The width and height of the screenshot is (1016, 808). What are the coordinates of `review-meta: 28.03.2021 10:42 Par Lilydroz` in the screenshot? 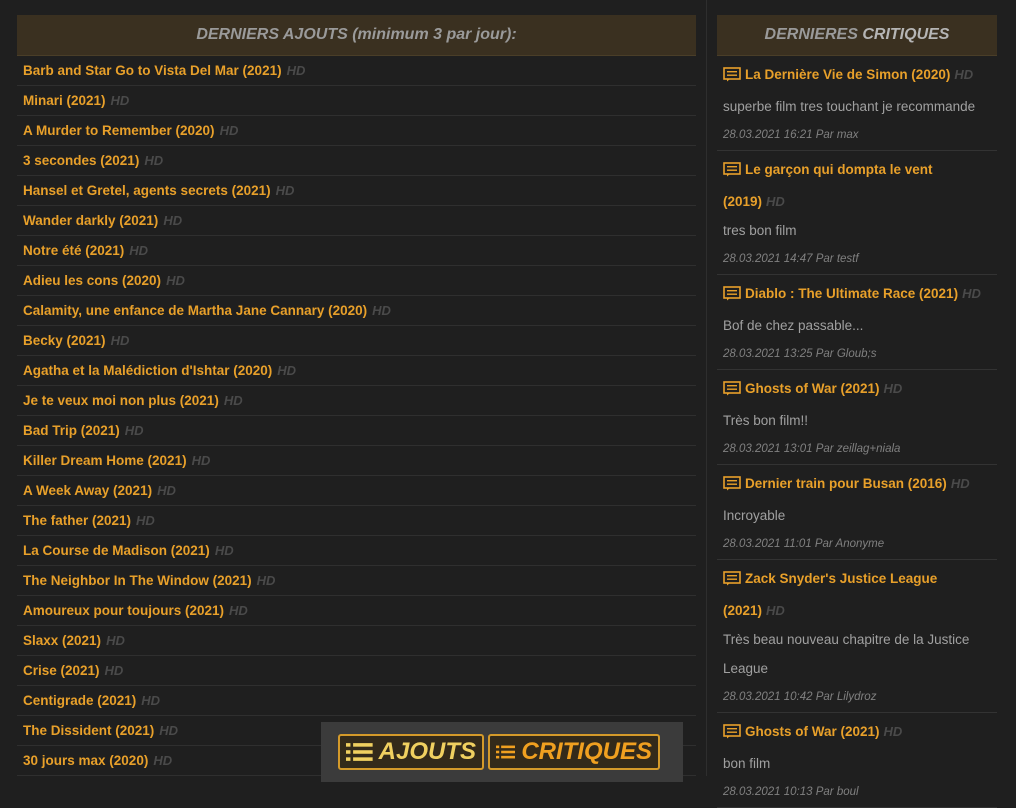 It's located at (800, 697).